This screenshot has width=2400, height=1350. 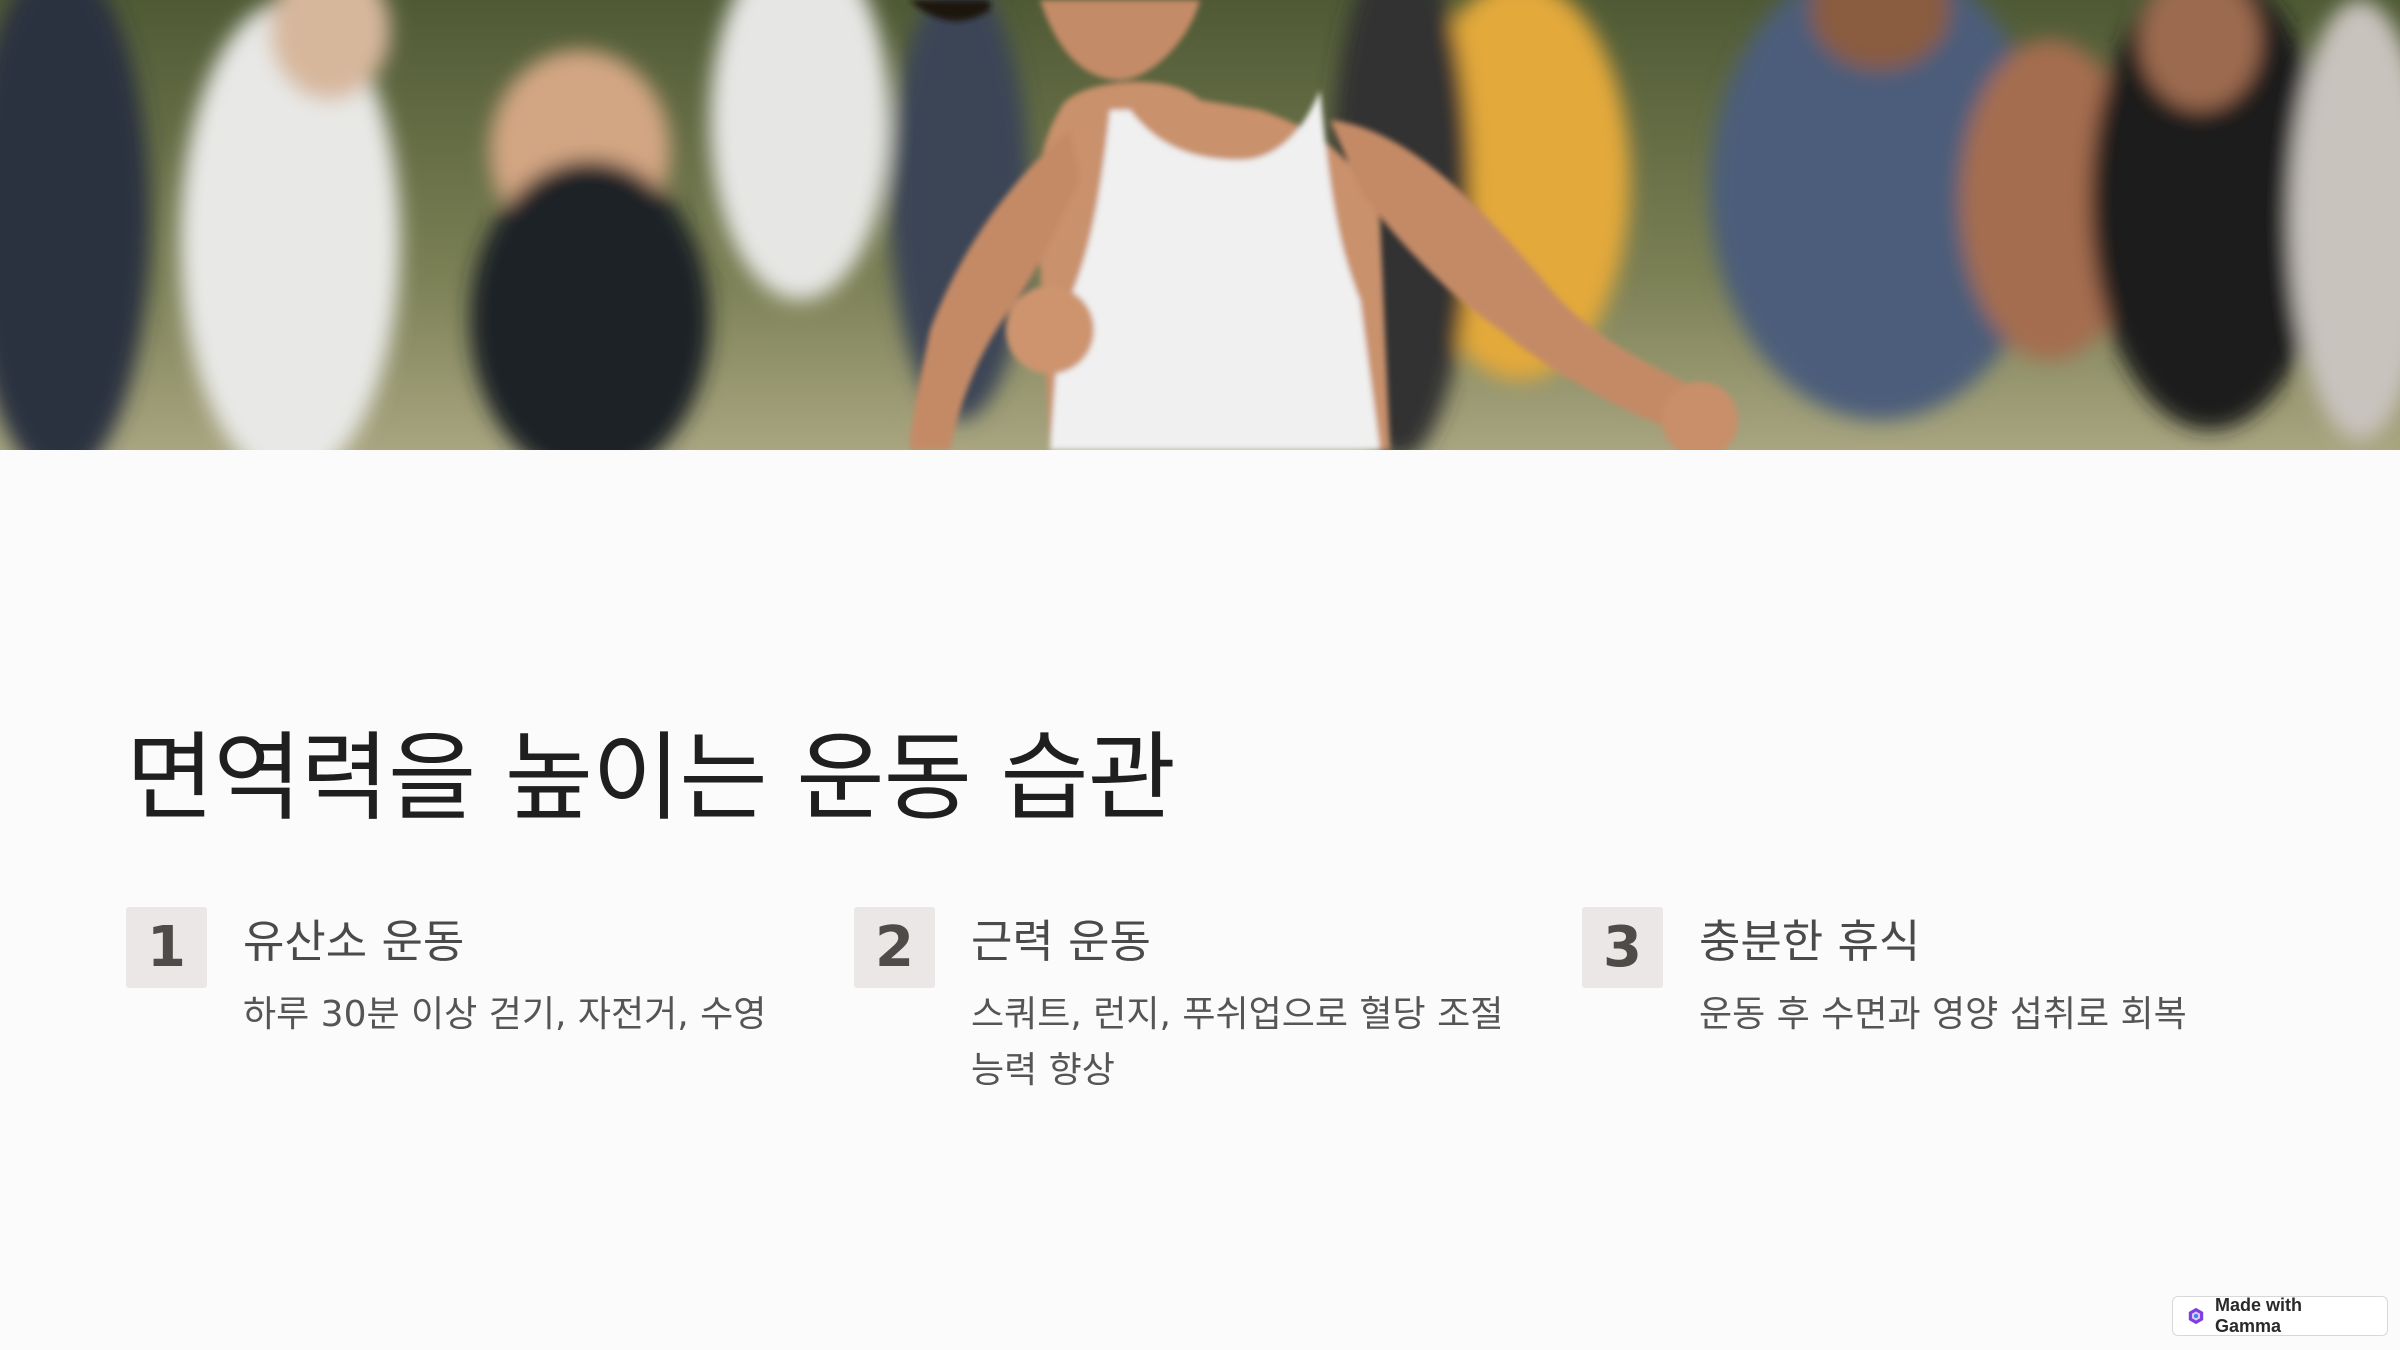 I want to click on badge-label: Made with Gamma, so click(x=2259, y=1315).